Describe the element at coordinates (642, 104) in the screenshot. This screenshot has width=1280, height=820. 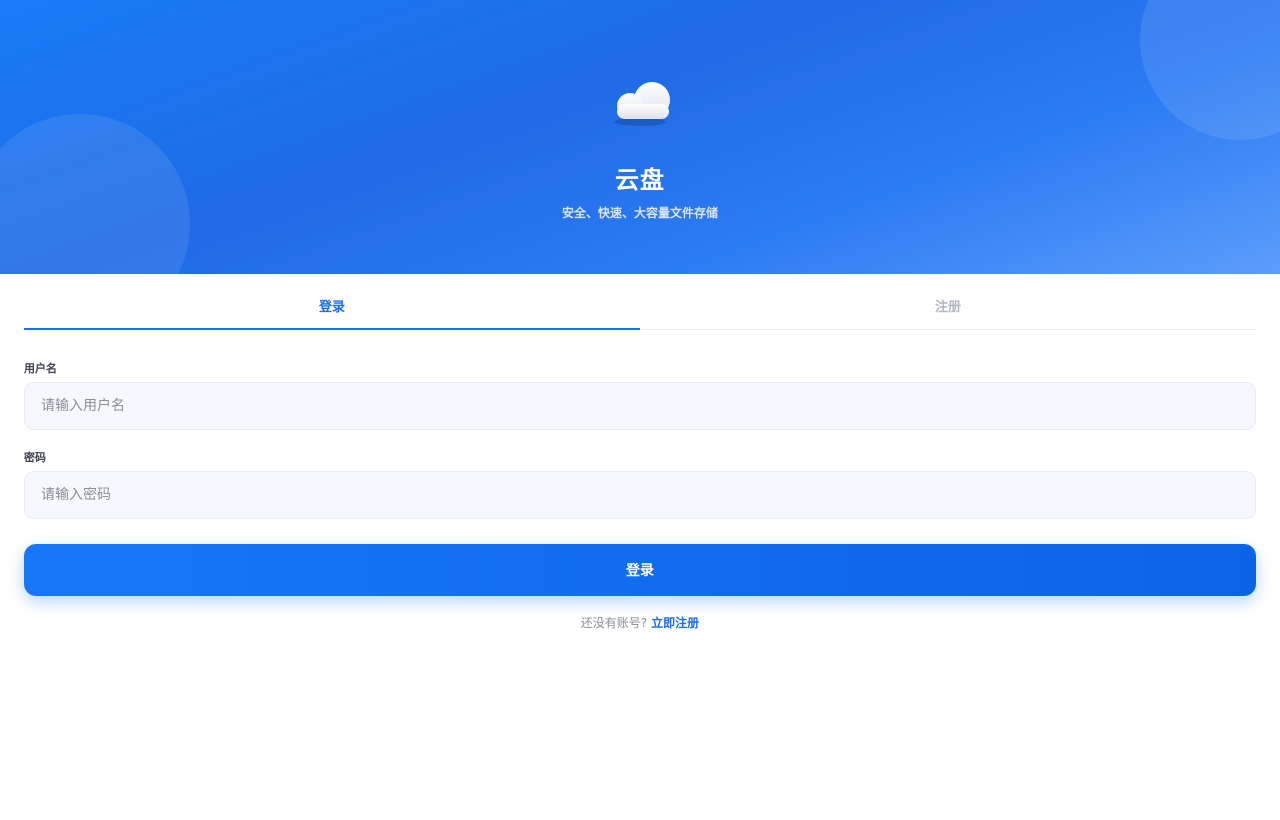
I see `cloud-icon` at that location.